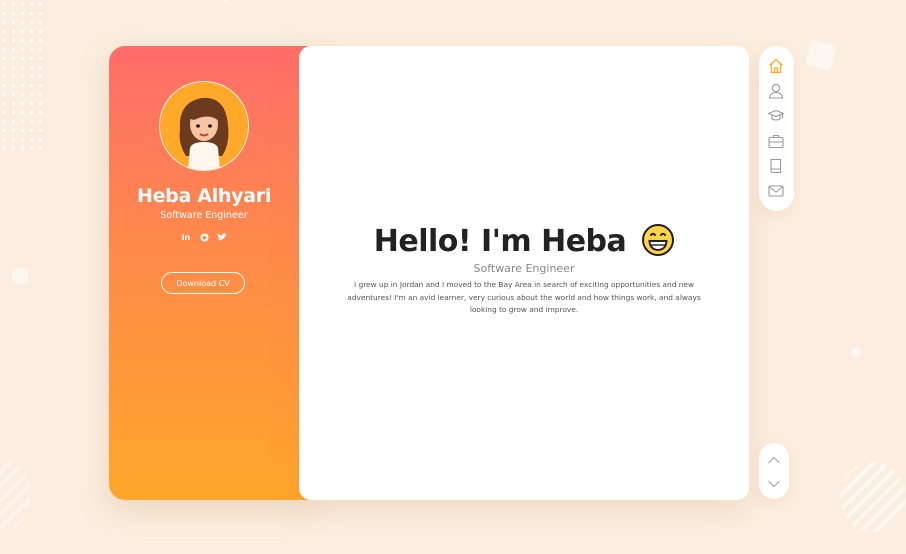 Image resolution: width=906 pixels, height=554 pixels. Describe the element at coordinates (776, 66) in the screenshot. I see `home-icon` at that location.